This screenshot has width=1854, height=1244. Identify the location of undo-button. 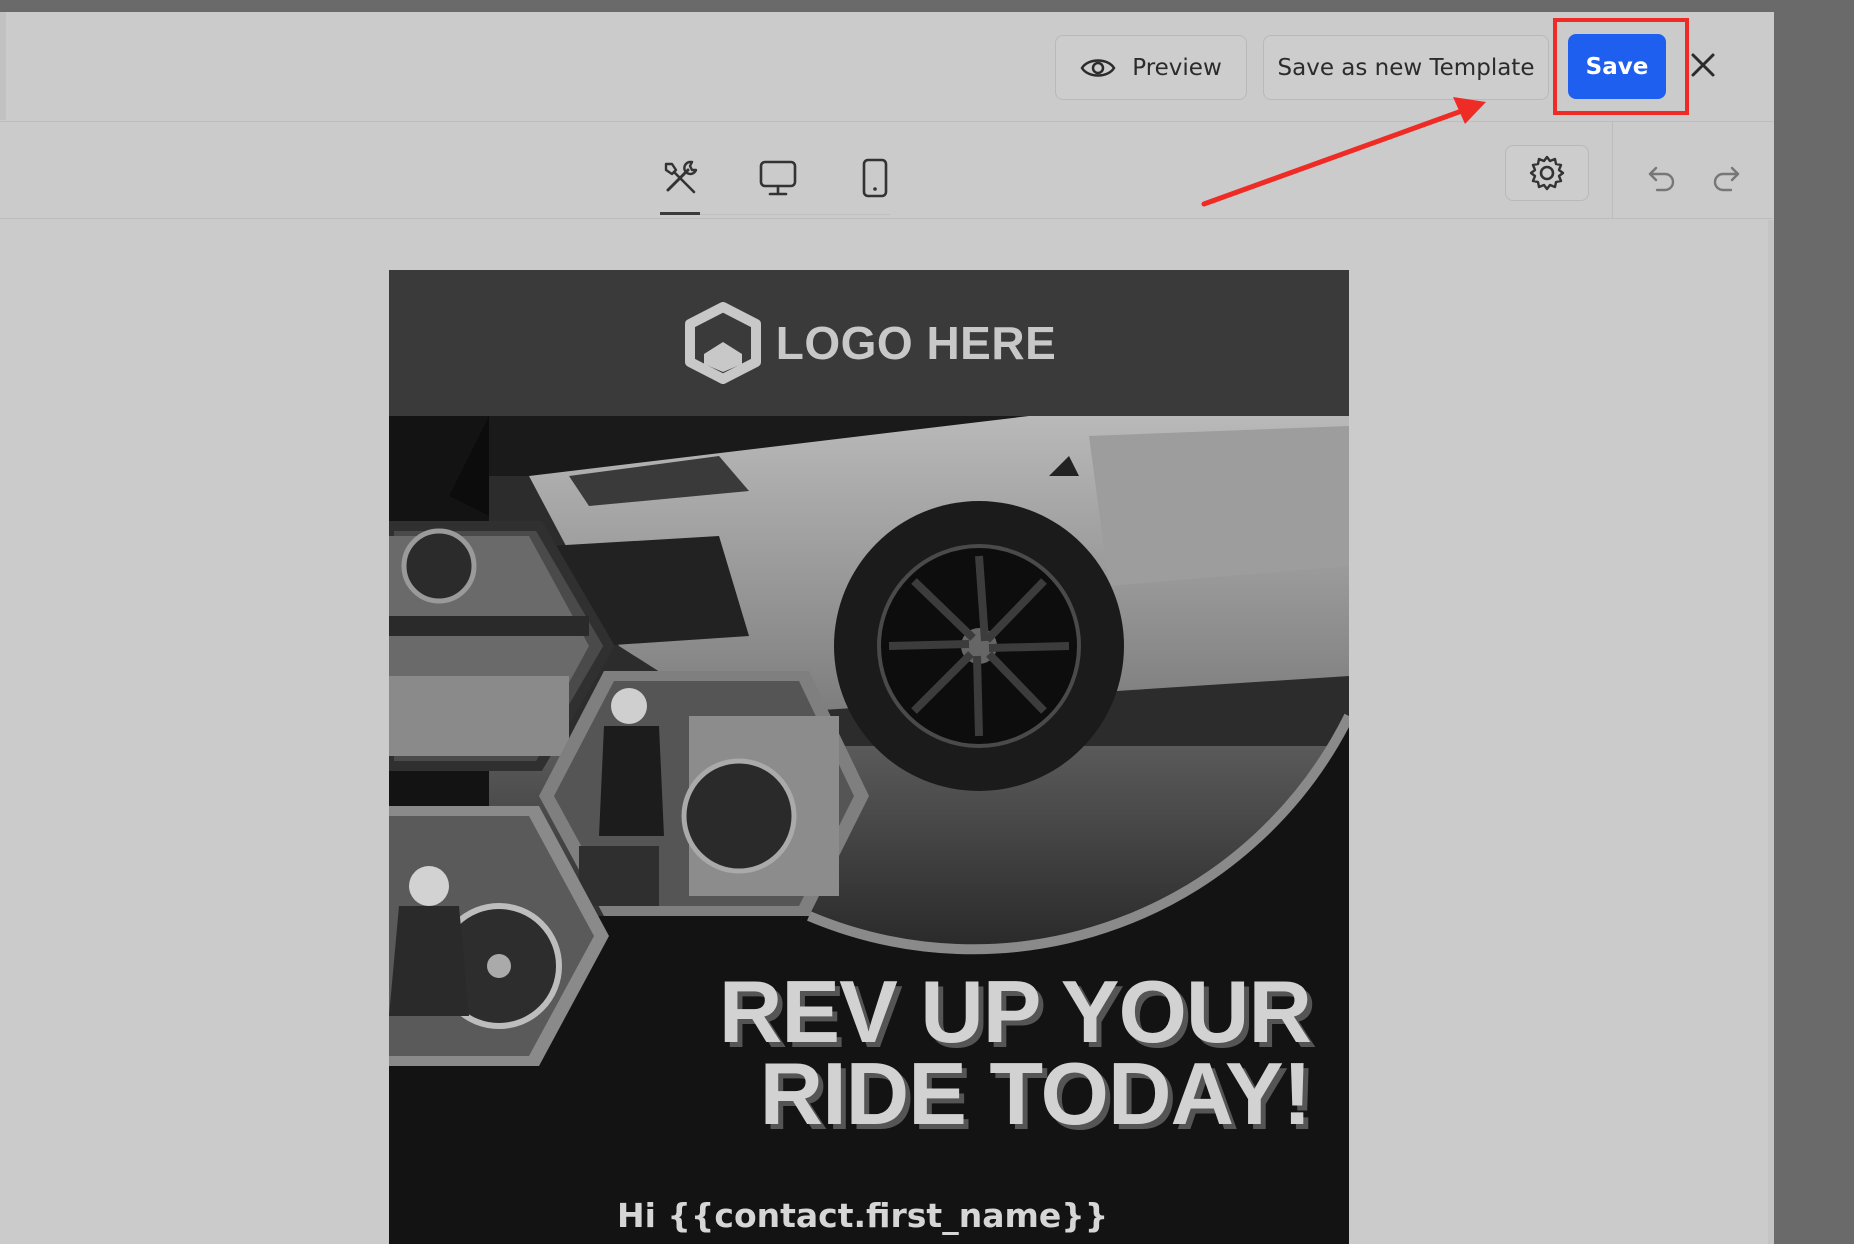
(1662, 178).